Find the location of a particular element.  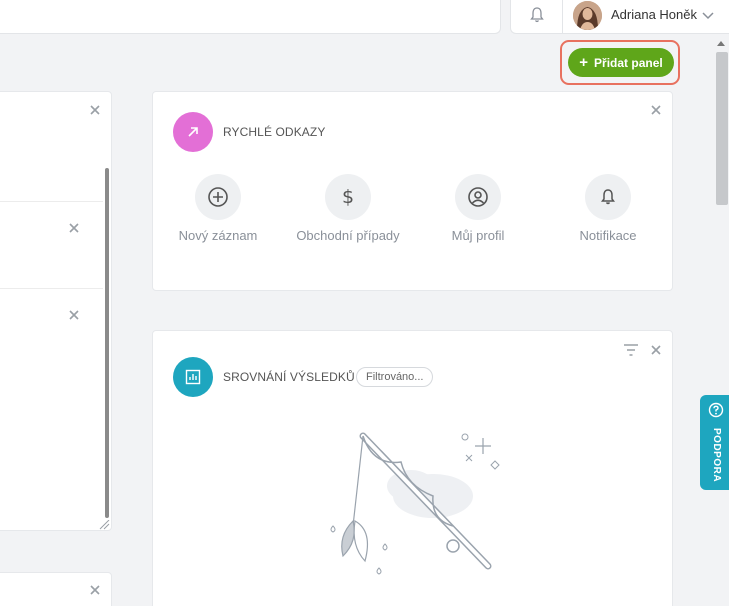

left-panel-bottom is located at coordinates (56, 589).